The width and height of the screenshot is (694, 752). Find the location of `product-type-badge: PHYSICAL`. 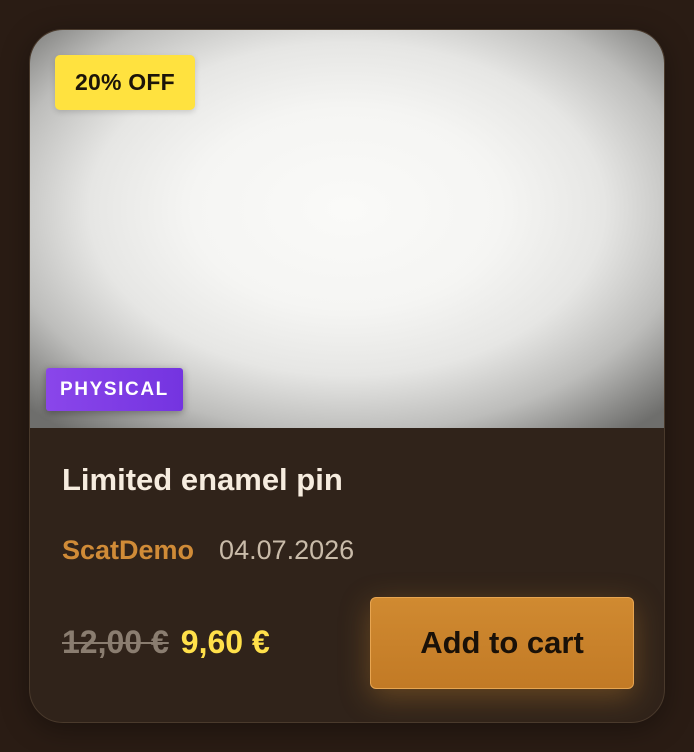

product-type-badge: PHYSICAL is located at coordinates (114, 389).